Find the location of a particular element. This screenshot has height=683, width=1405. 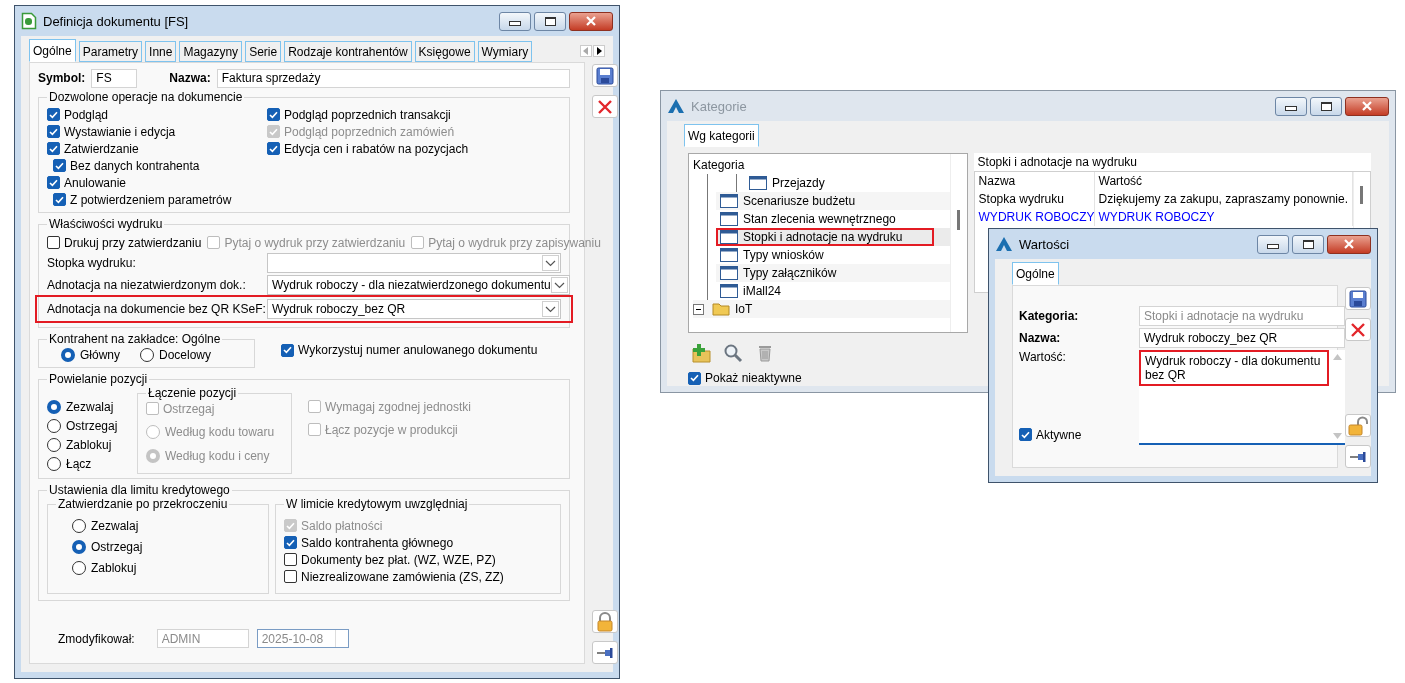

tab: Wymiary is located at coordinates (505, 51).